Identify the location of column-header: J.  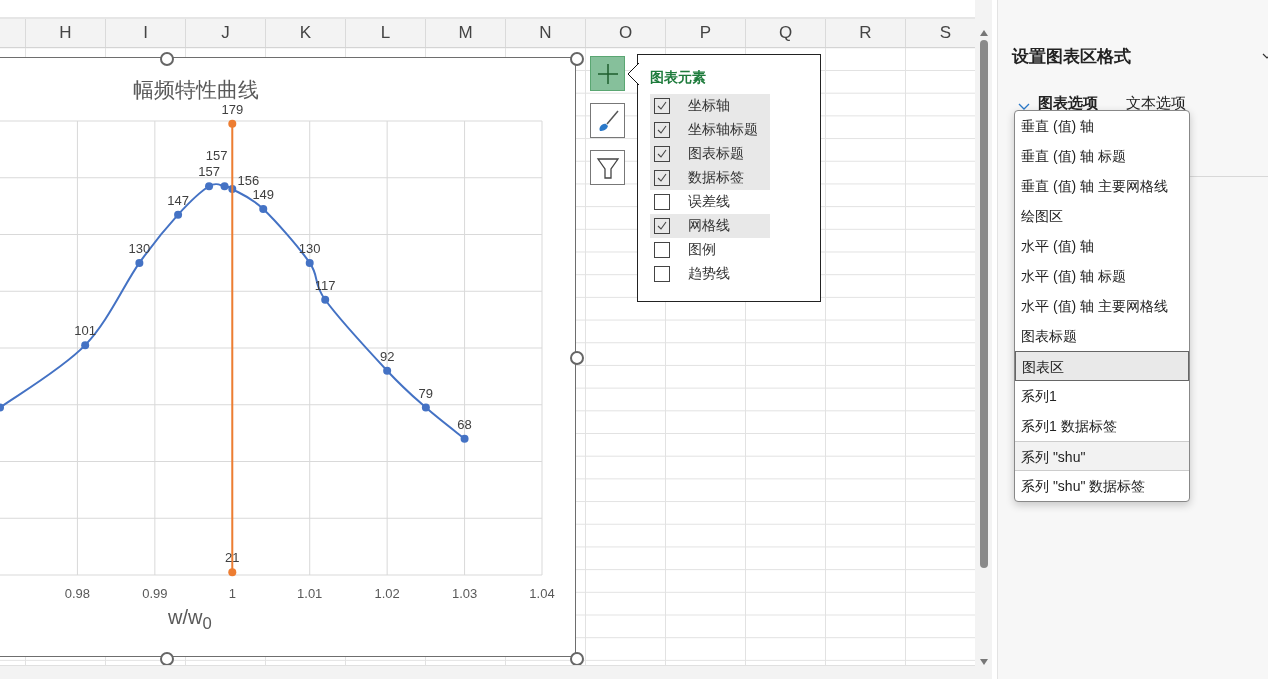
(226, 33).